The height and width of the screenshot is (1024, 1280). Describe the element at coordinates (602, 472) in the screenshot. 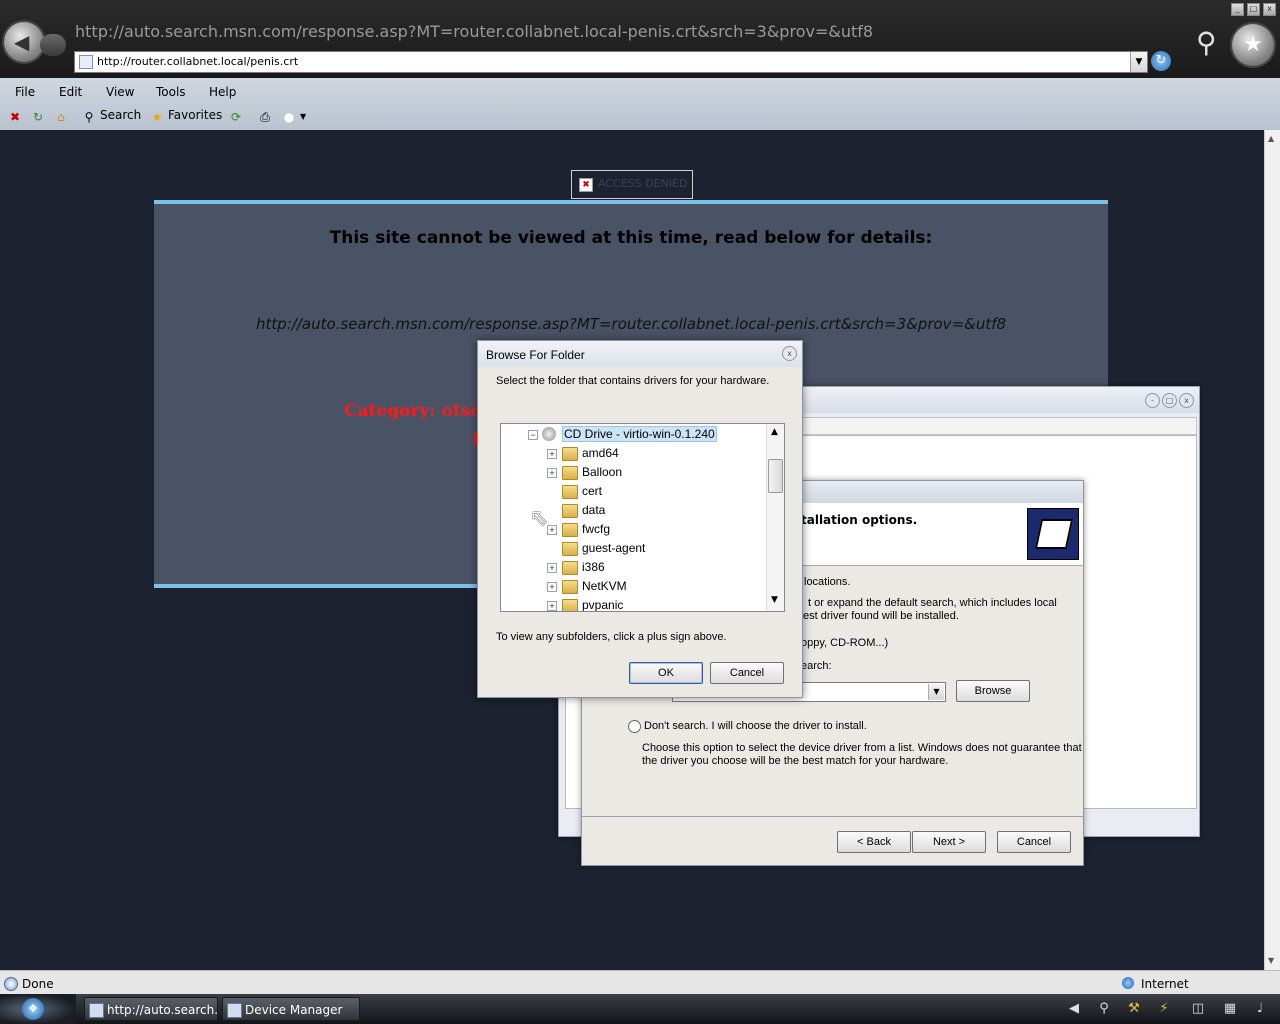

I see `tree-folder-label: Balloon` at that location.